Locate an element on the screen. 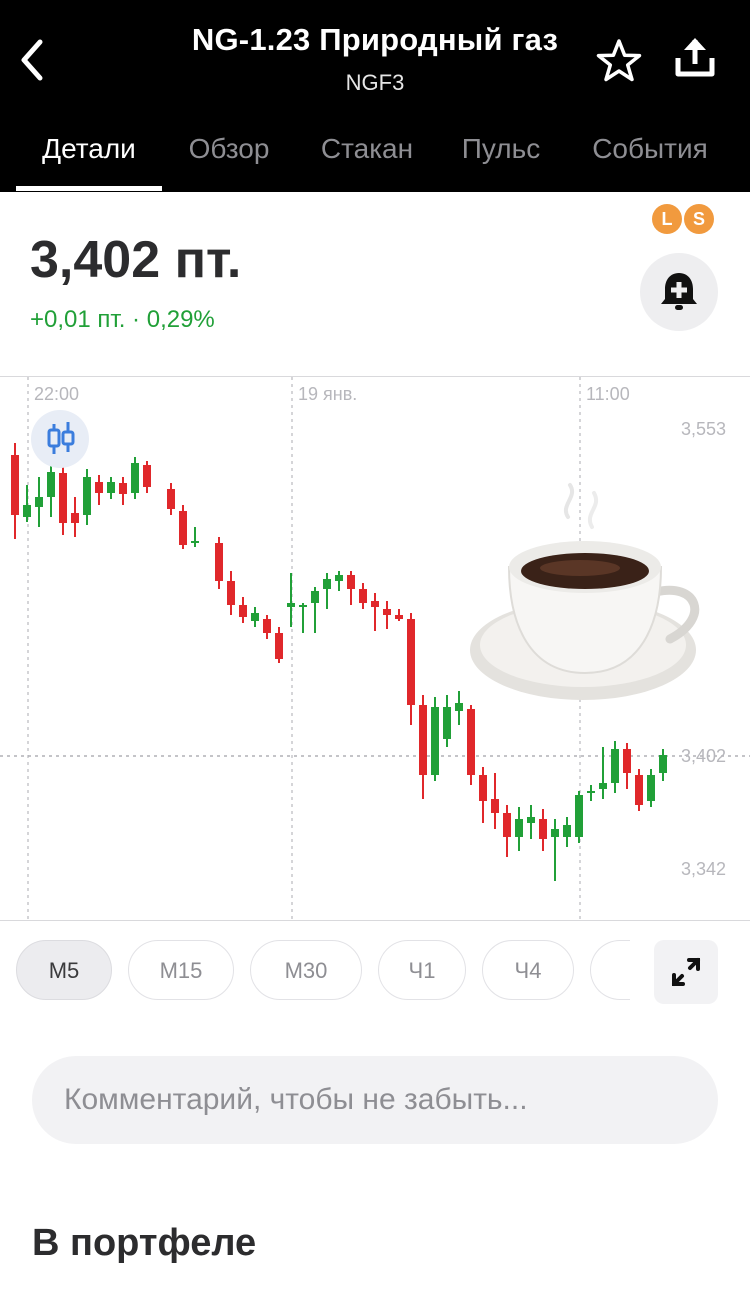  price-alert-button is located at coordinates (679, 292).